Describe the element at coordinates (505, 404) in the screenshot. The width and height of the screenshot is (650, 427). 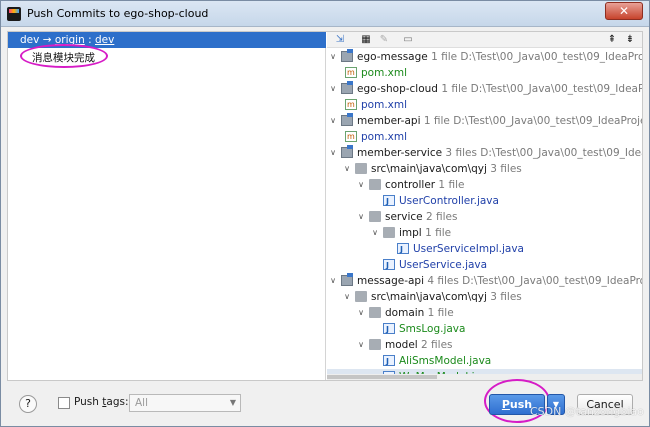
I see `push-mnemonic: P` at that location.